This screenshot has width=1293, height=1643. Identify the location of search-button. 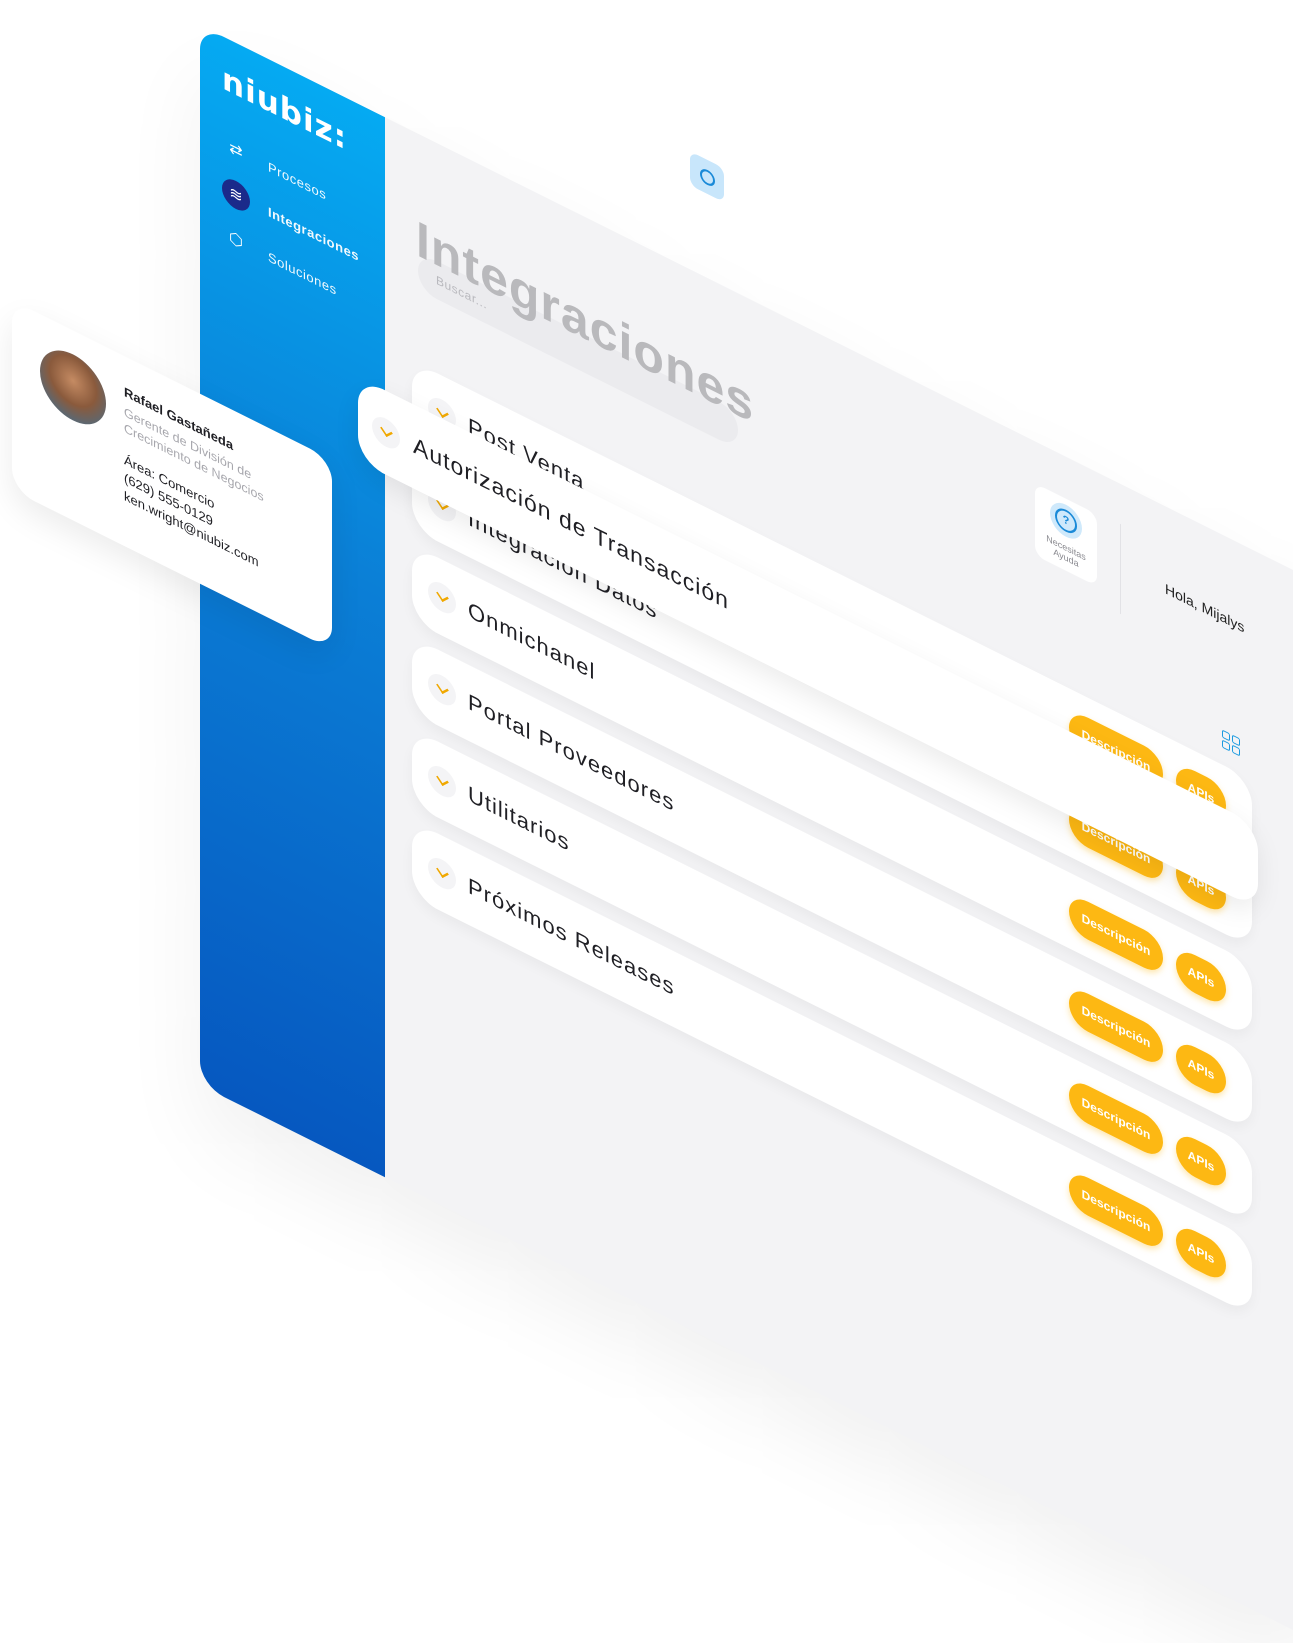
(707, 177).